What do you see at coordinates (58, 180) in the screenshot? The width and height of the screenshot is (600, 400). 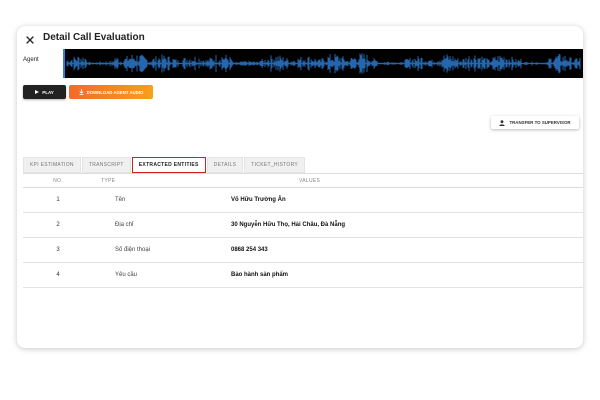 I see `column-header-no: NO.` at bounding box center [58, 180].